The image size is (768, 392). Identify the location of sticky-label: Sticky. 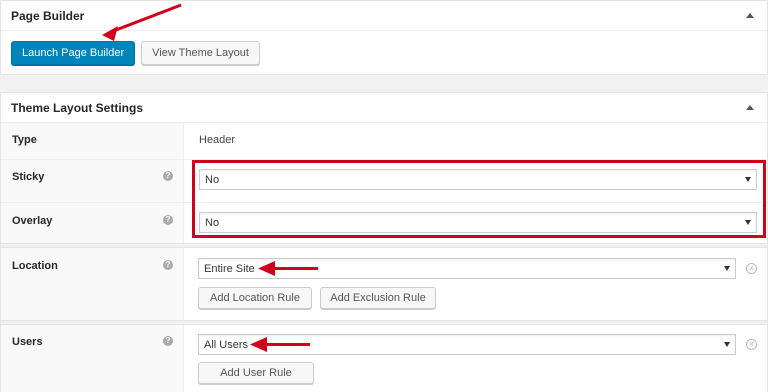
(28, 177).